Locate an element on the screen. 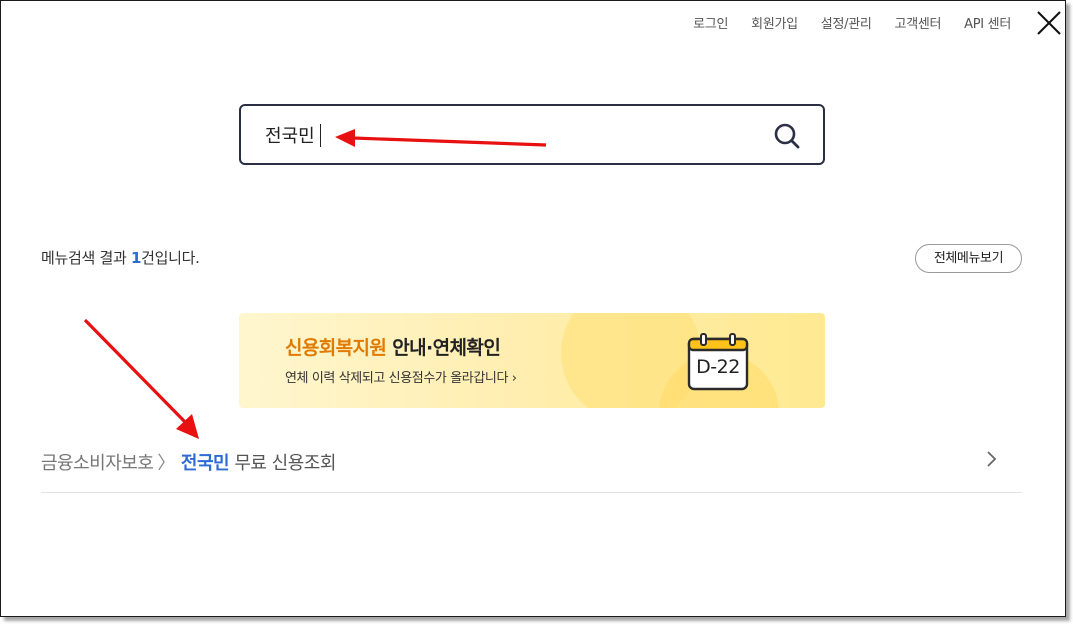  search-icon is located at coordinates (787, 136).